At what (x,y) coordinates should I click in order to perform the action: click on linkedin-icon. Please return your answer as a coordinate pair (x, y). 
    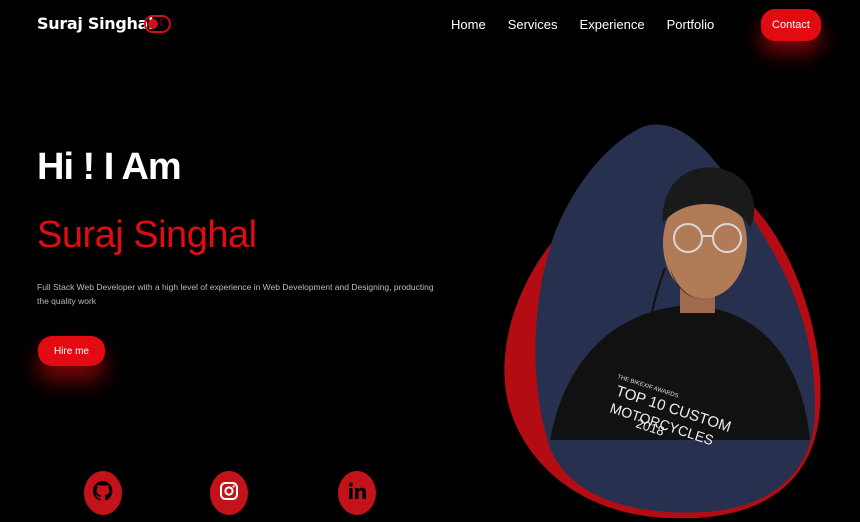
    Looking at the image, I should click on (357, 493).